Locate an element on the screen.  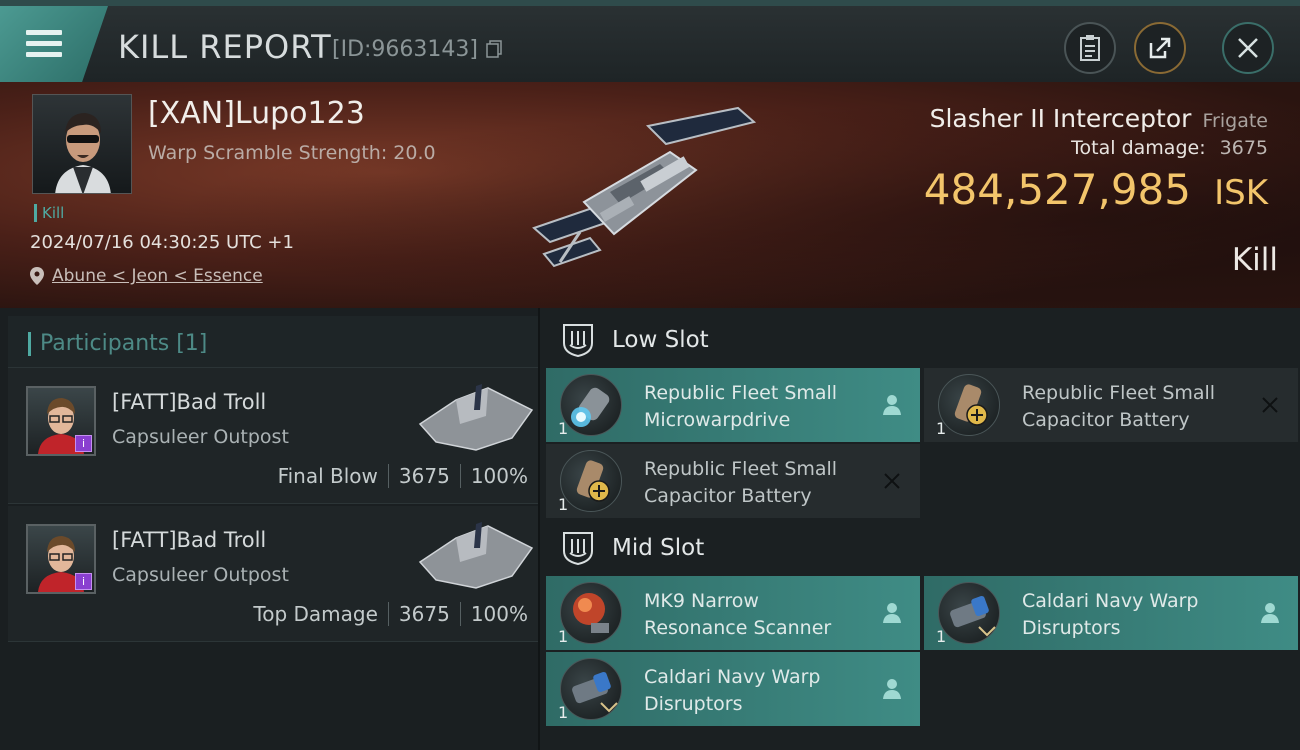
victim-avatar is located at coordinates (82, 144).